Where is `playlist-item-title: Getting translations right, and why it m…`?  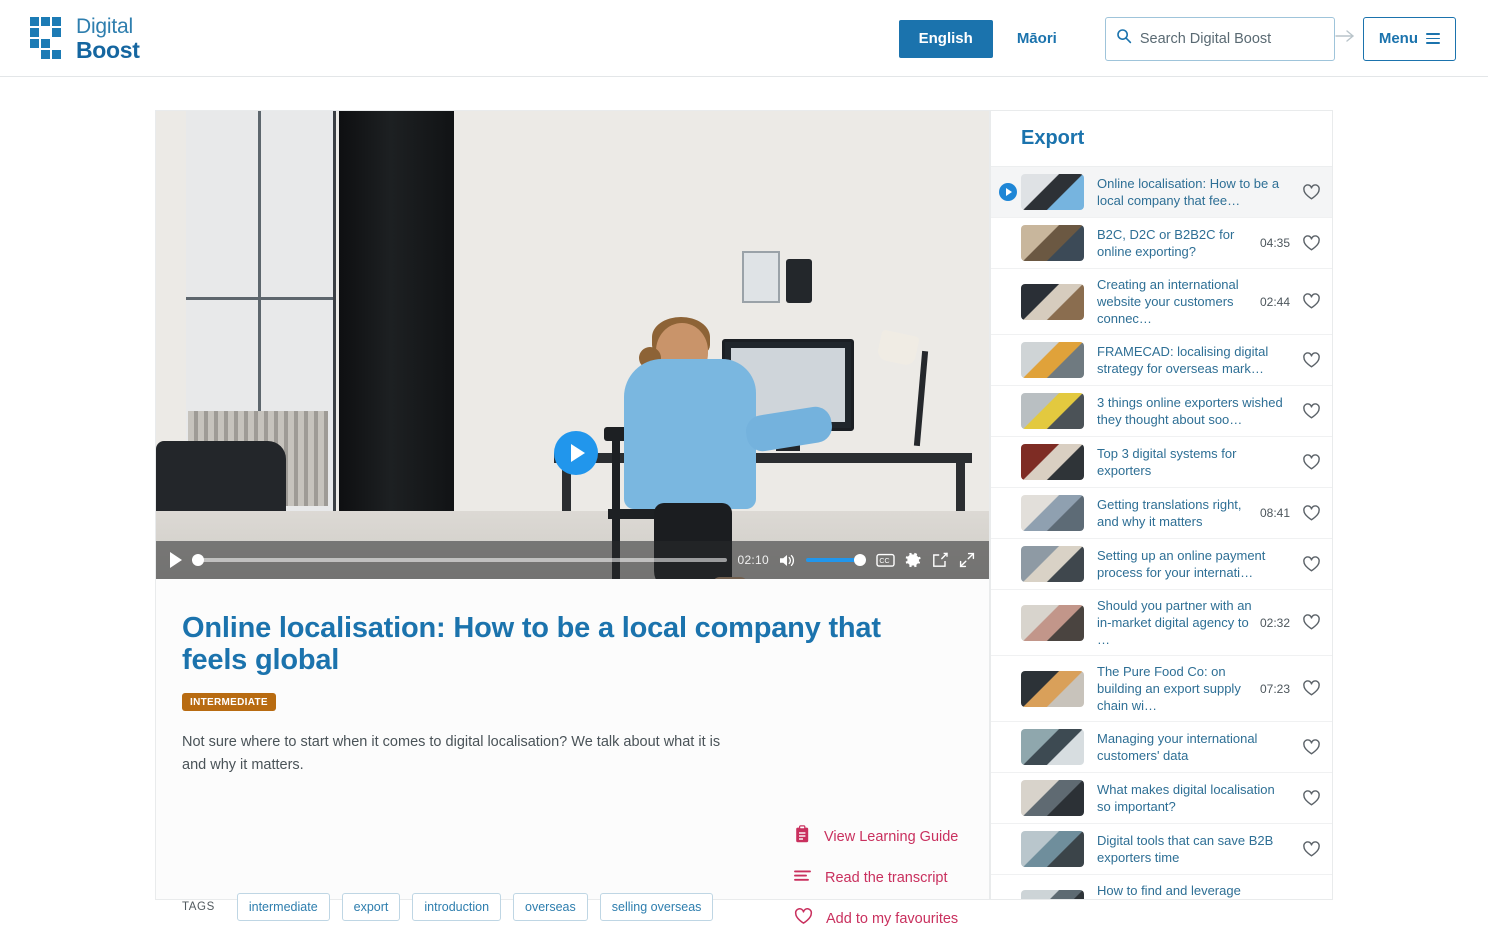 playlist-item-title: Getting translations right, and why it m… is located at coordinates (1169, 513).